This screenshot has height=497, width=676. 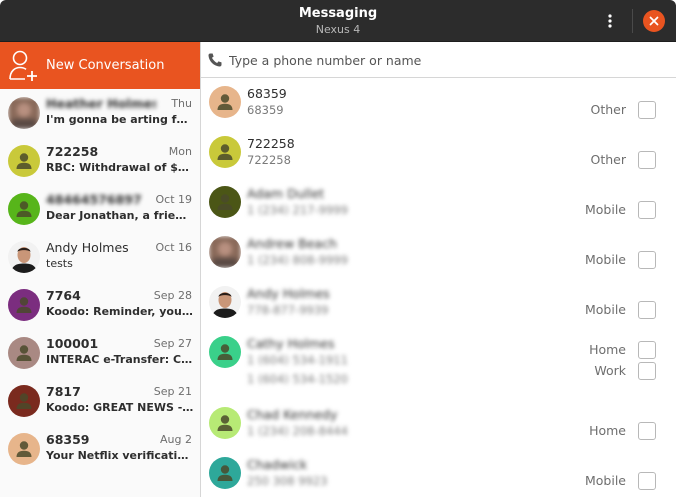 I want to click on contact-item: 68359 68359 Other, so click(x=438, y=103).